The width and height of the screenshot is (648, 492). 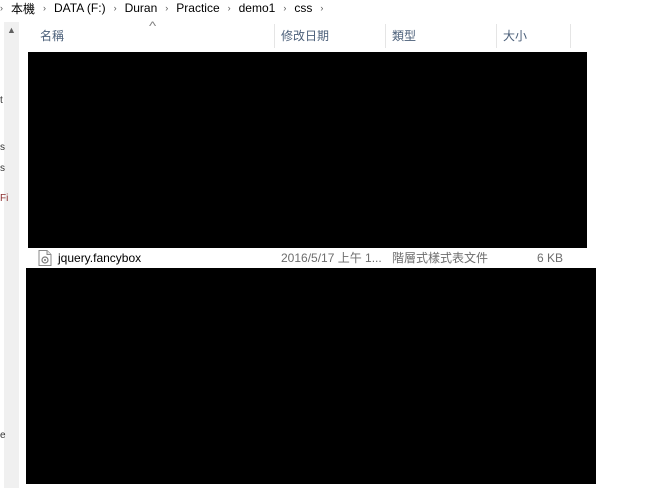 What do you see at coordinates (515, 36) in the screenshot?
I see `column-header-size-label: 大小` at bounding box center [515, 36].